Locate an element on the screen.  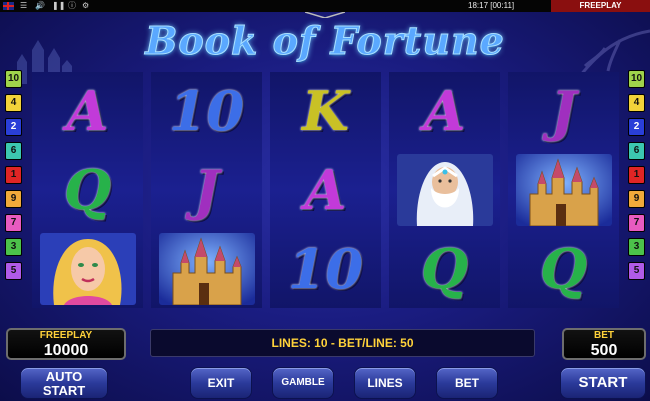
reel-symbol: K is located at coordinates (325, 111).